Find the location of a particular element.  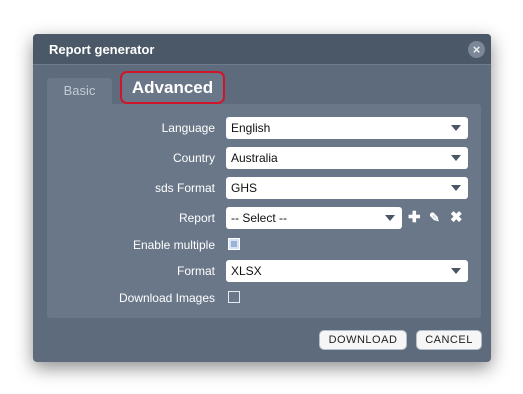

edit-icon: ✎ is located at coordinates (434, 218).